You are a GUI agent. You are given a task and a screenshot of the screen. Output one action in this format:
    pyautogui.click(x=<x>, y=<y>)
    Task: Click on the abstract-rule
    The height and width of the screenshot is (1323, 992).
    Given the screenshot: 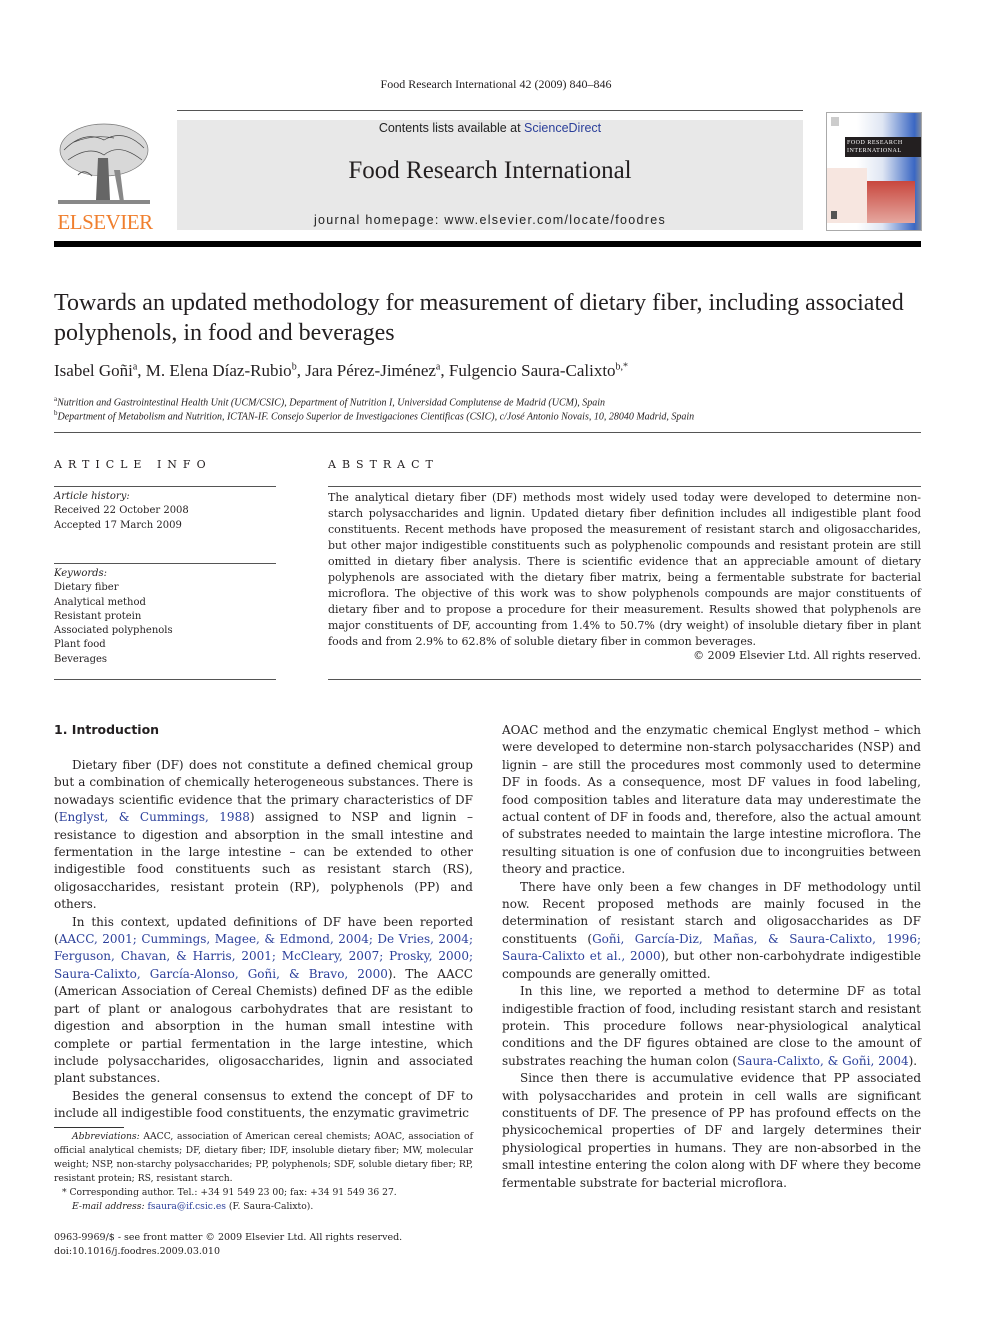 What is the action you would take?
    pyautogui.click(x=624, y=486)
    